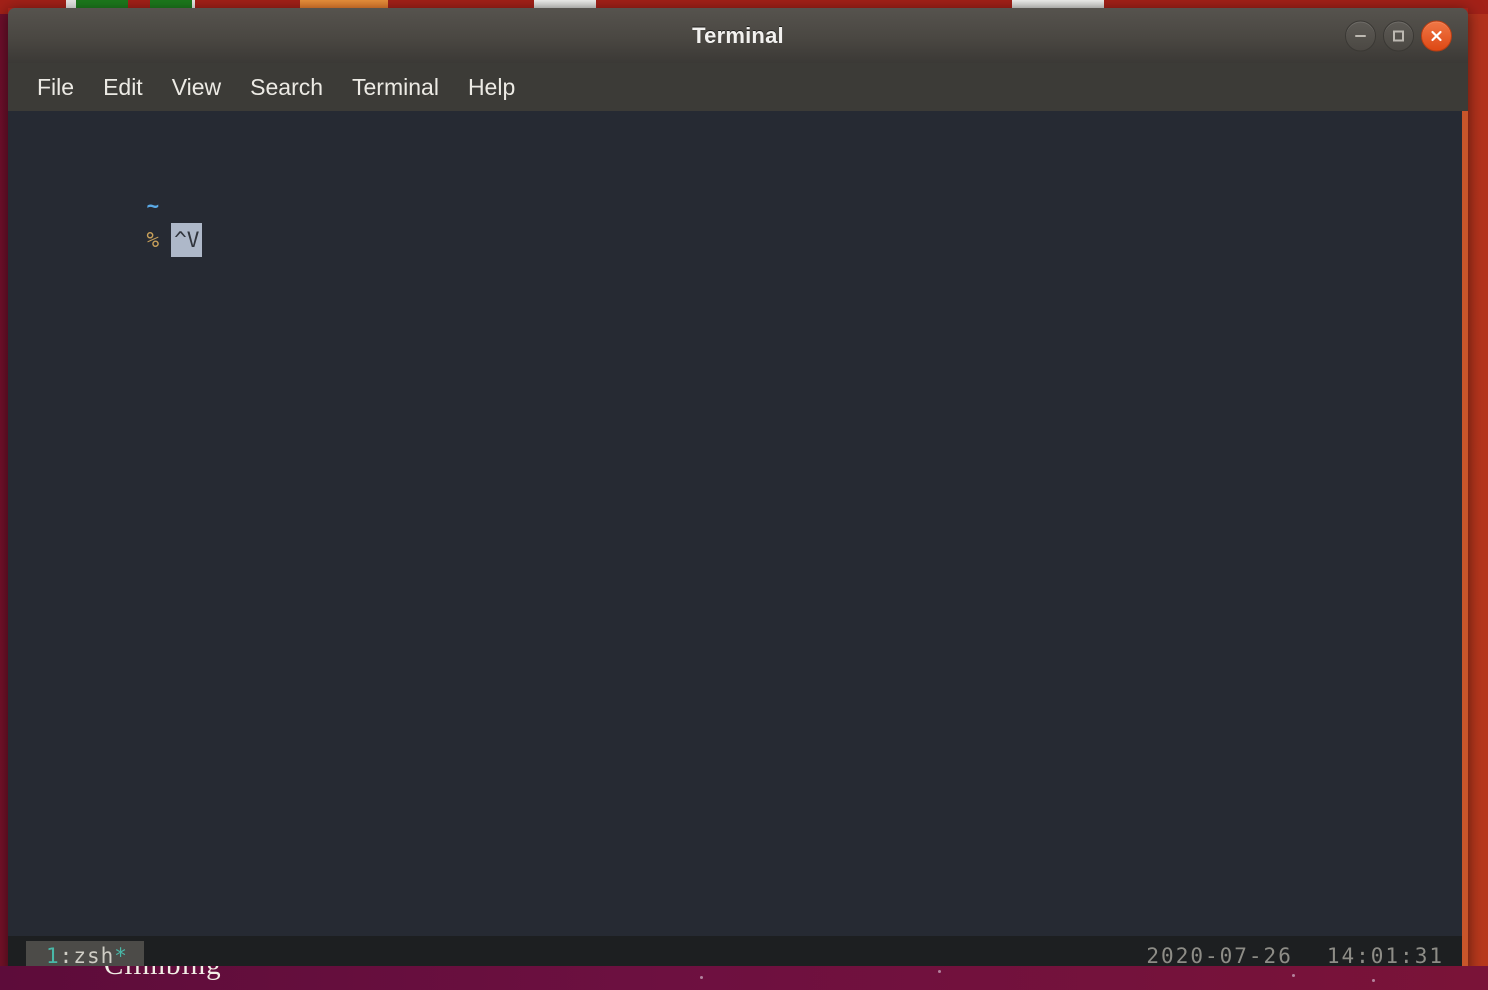 The image size is (1488, 990). Describe the element at coordinates (55, 87) in the screenshot. I see `menu-item-file: File` at that location.